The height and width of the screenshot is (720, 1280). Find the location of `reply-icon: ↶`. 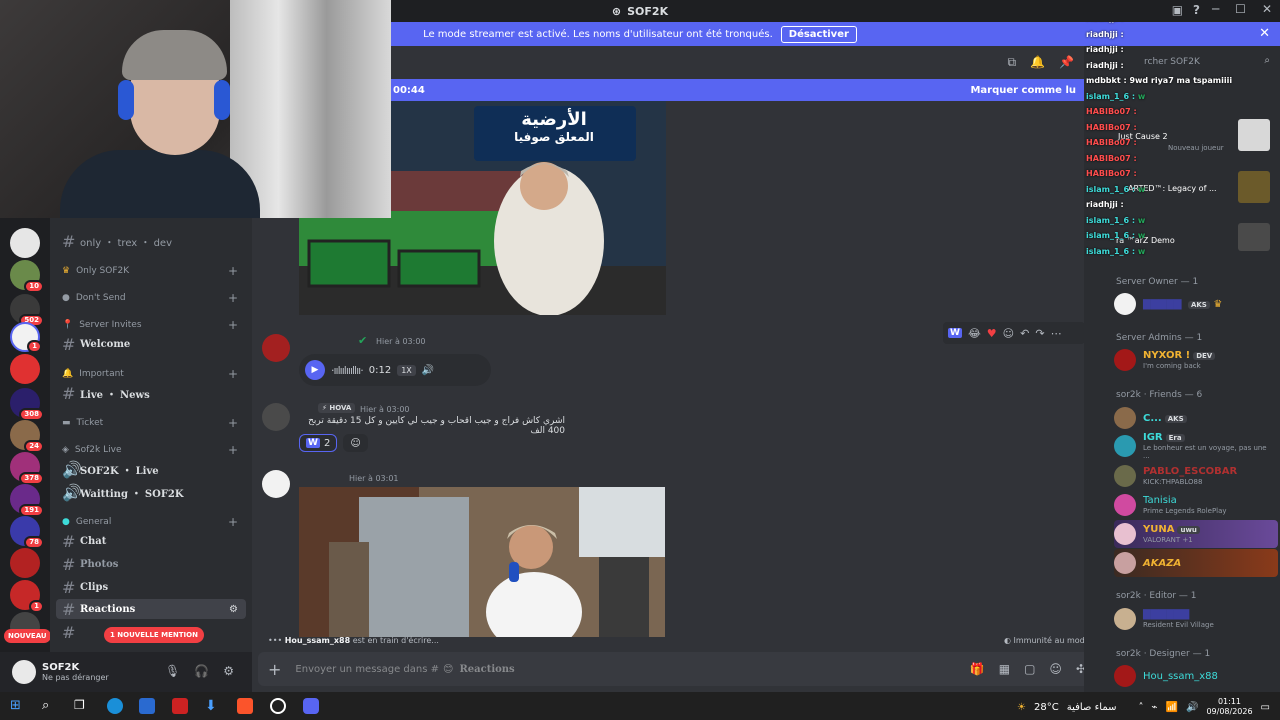

reply-icon: ↶ is located at coordinates (1024, 333).